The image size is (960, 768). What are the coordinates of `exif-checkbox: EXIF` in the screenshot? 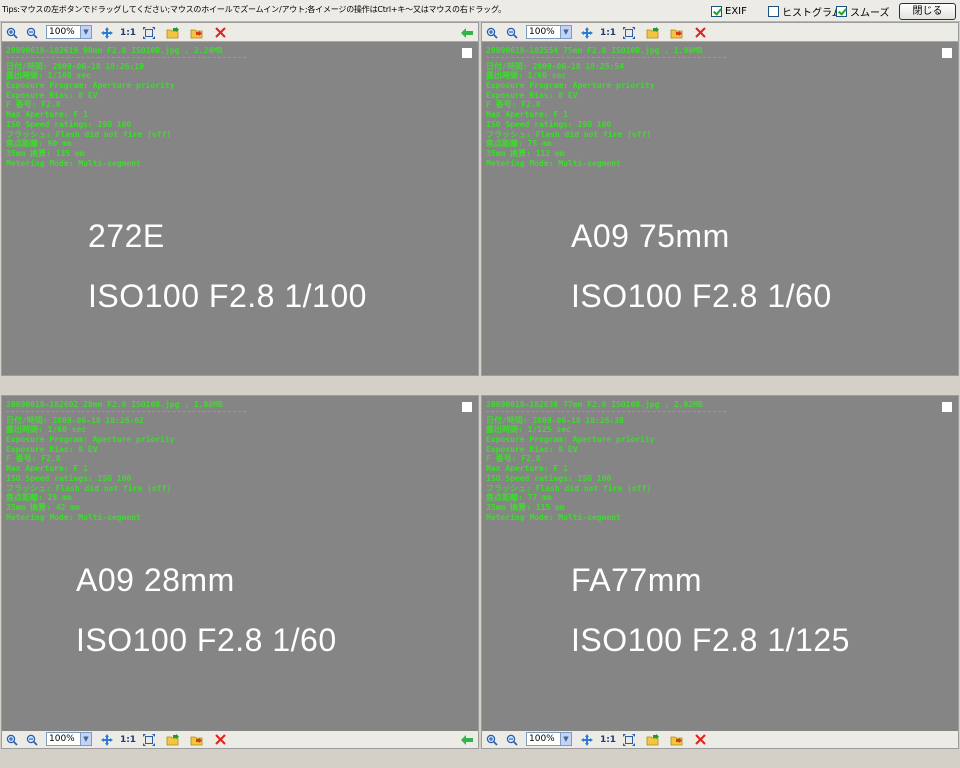 It's located at (729, 11).